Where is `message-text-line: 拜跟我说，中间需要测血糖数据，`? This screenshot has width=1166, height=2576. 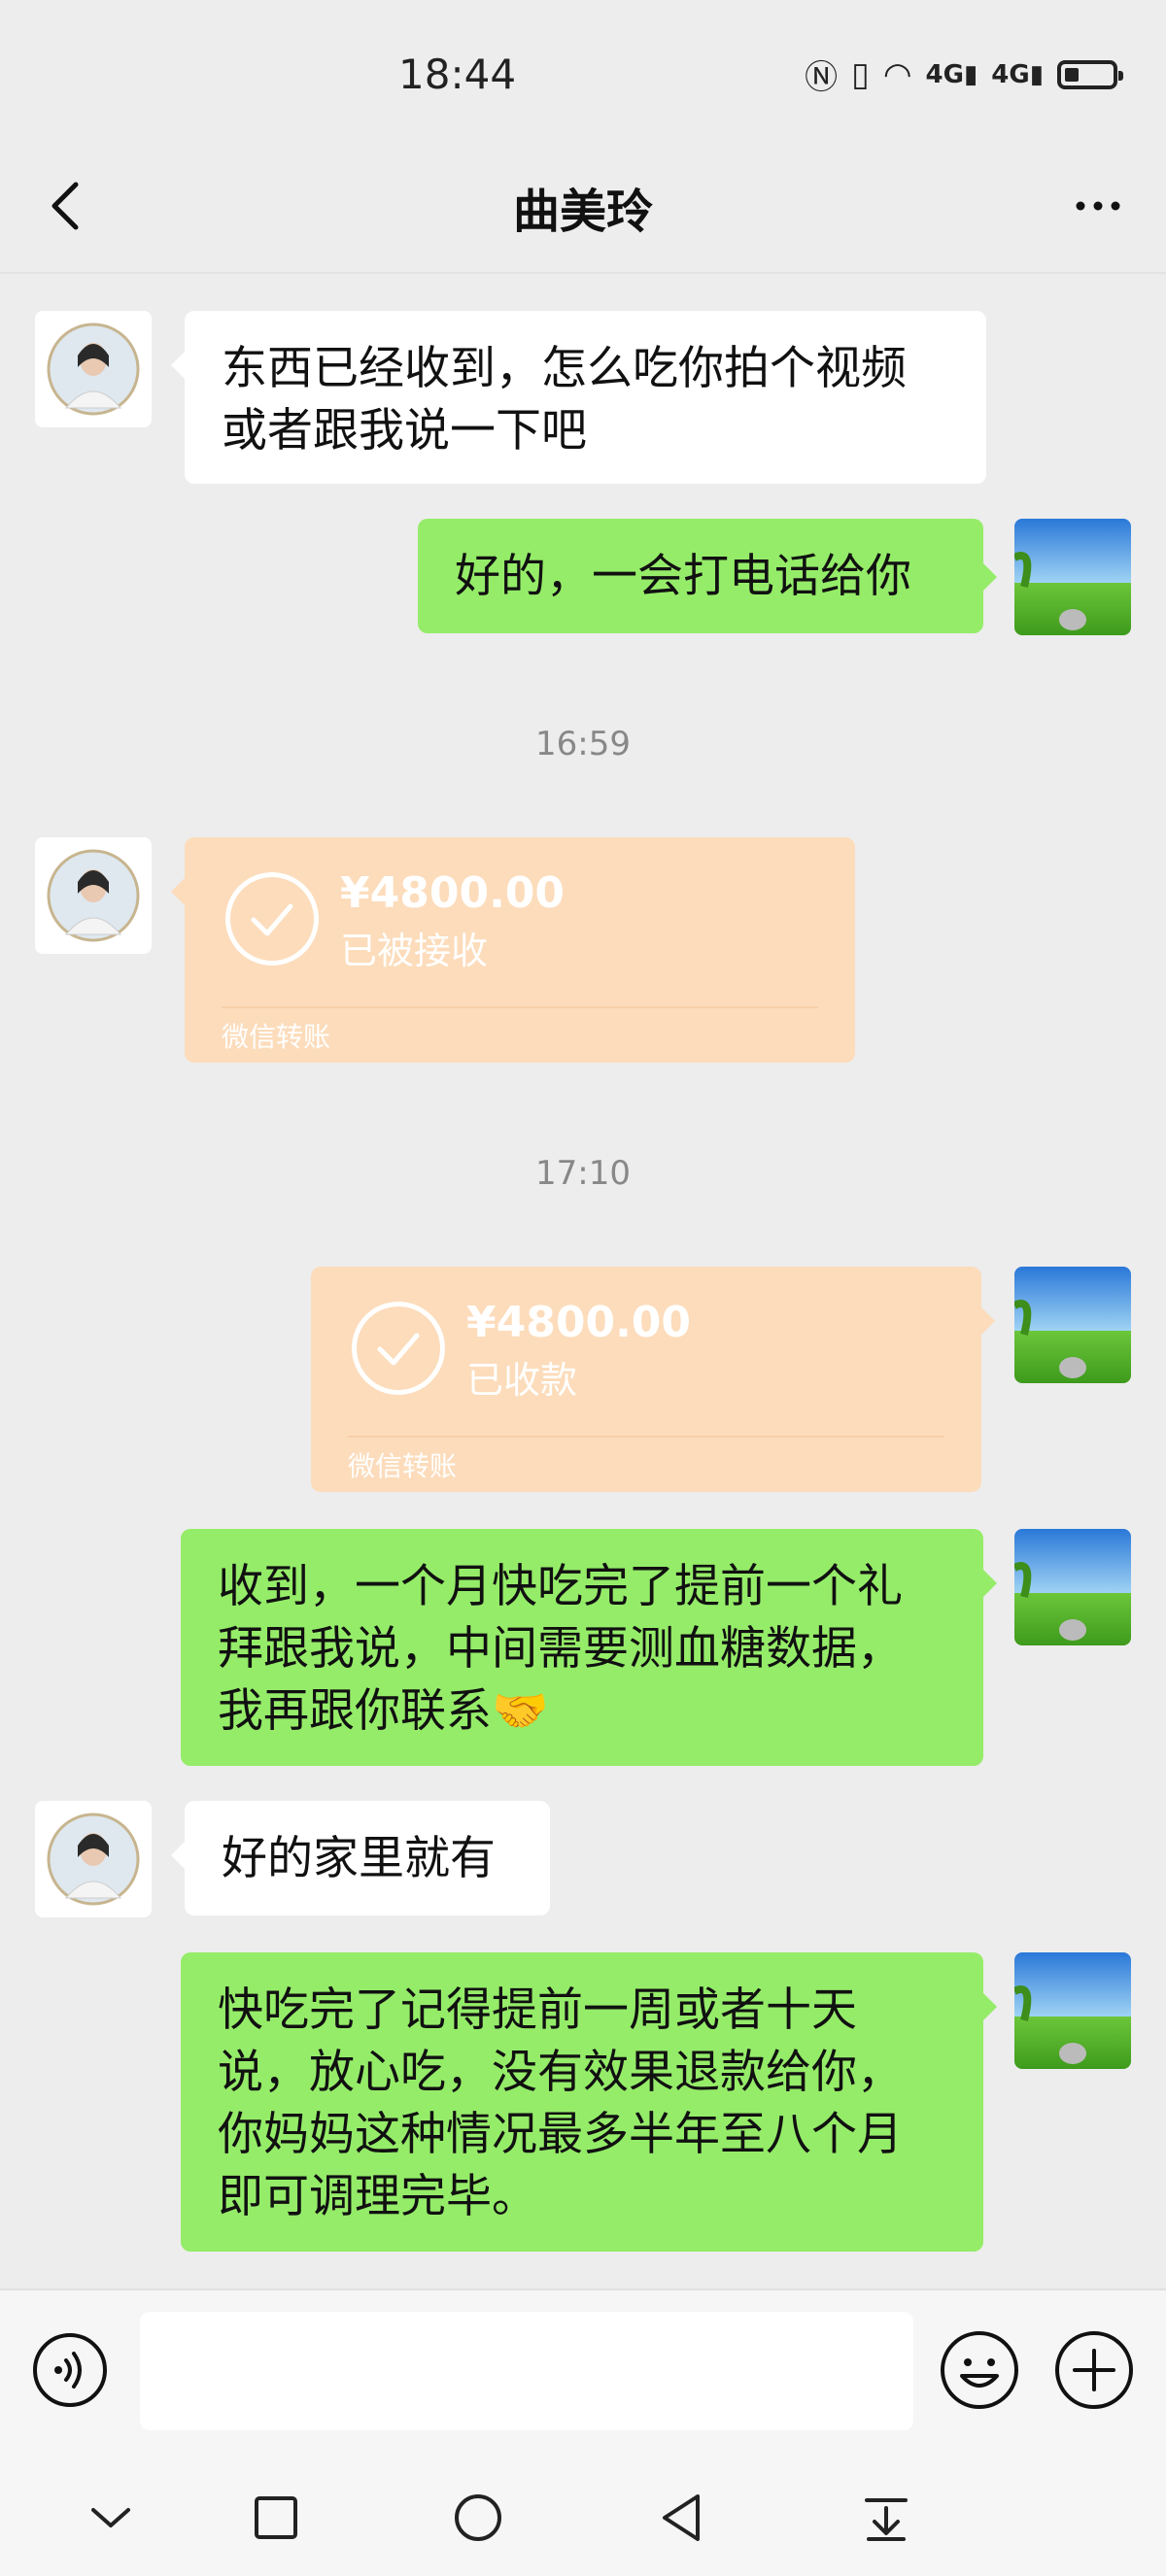
message-text-line: 拜跟我说，中间需要测血糖数据， is located at coordinates (560, 1649).